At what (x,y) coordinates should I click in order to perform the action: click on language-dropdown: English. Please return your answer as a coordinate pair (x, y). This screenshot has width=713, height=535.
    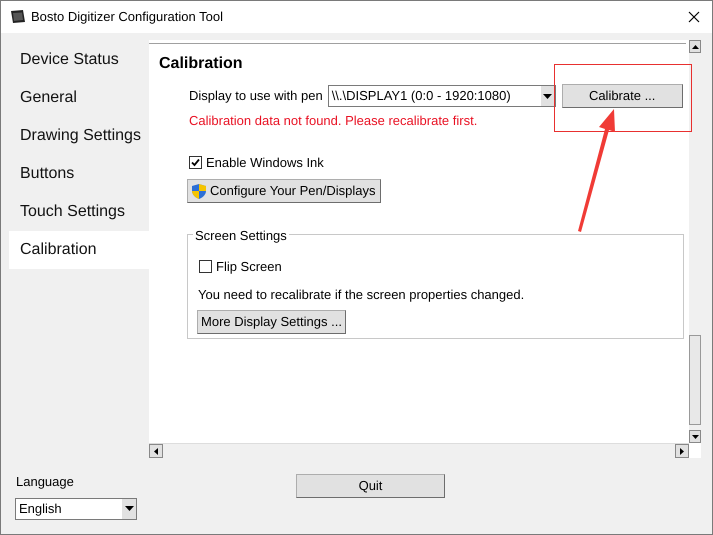
    Looking at the image, I should click on (76, 509).